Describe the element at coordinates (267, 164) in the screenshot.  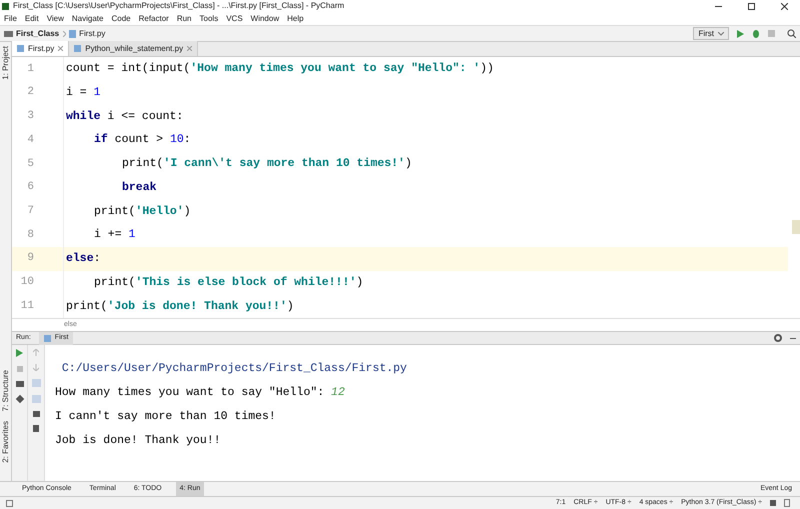
I see `code-line: print('I cann\'t say more than 10 times!')` at that location.